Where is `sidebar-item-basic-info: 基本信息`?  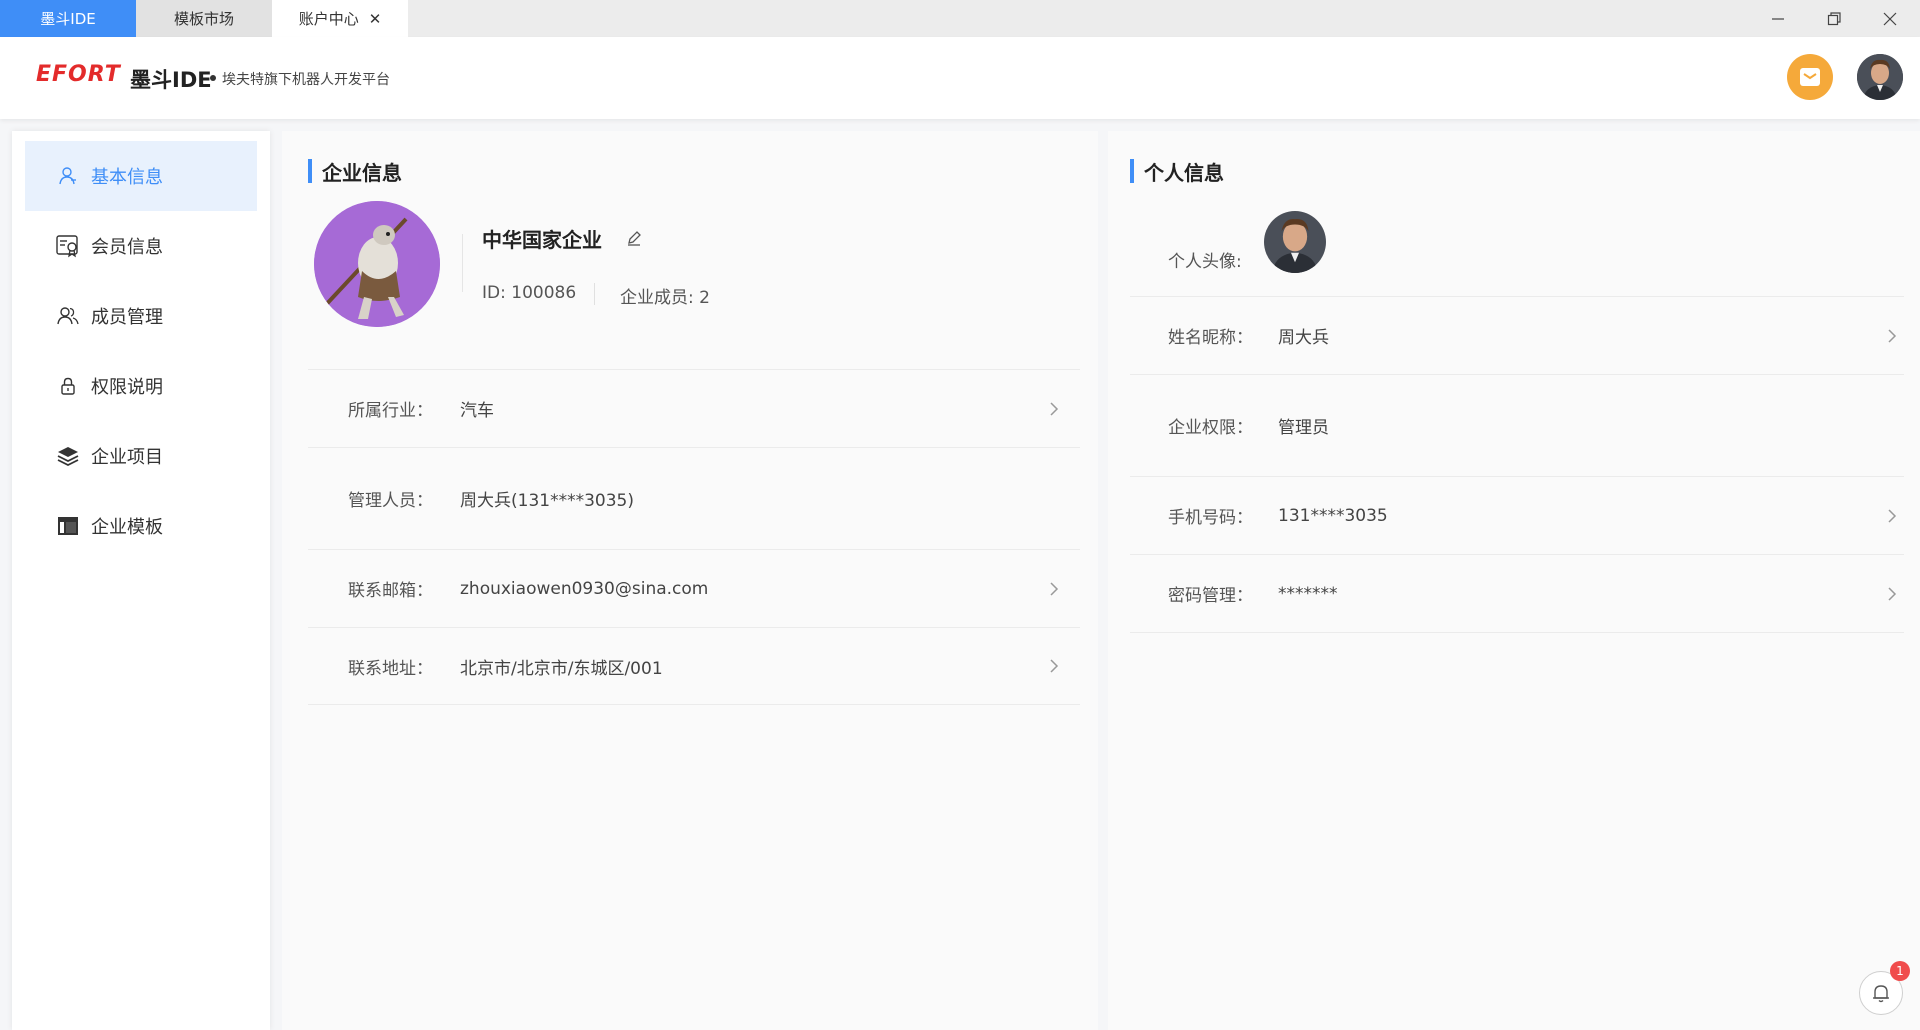 sidebar-item-basic-info: 基本信息 is located at coordinates (141, 176).